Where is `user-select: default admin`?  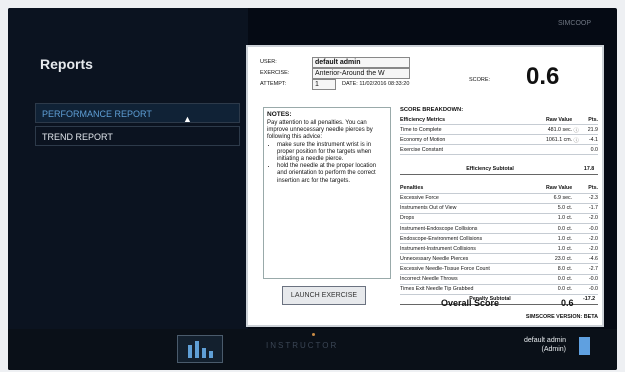
user-select: default admin is located at coordinates (361, 62).